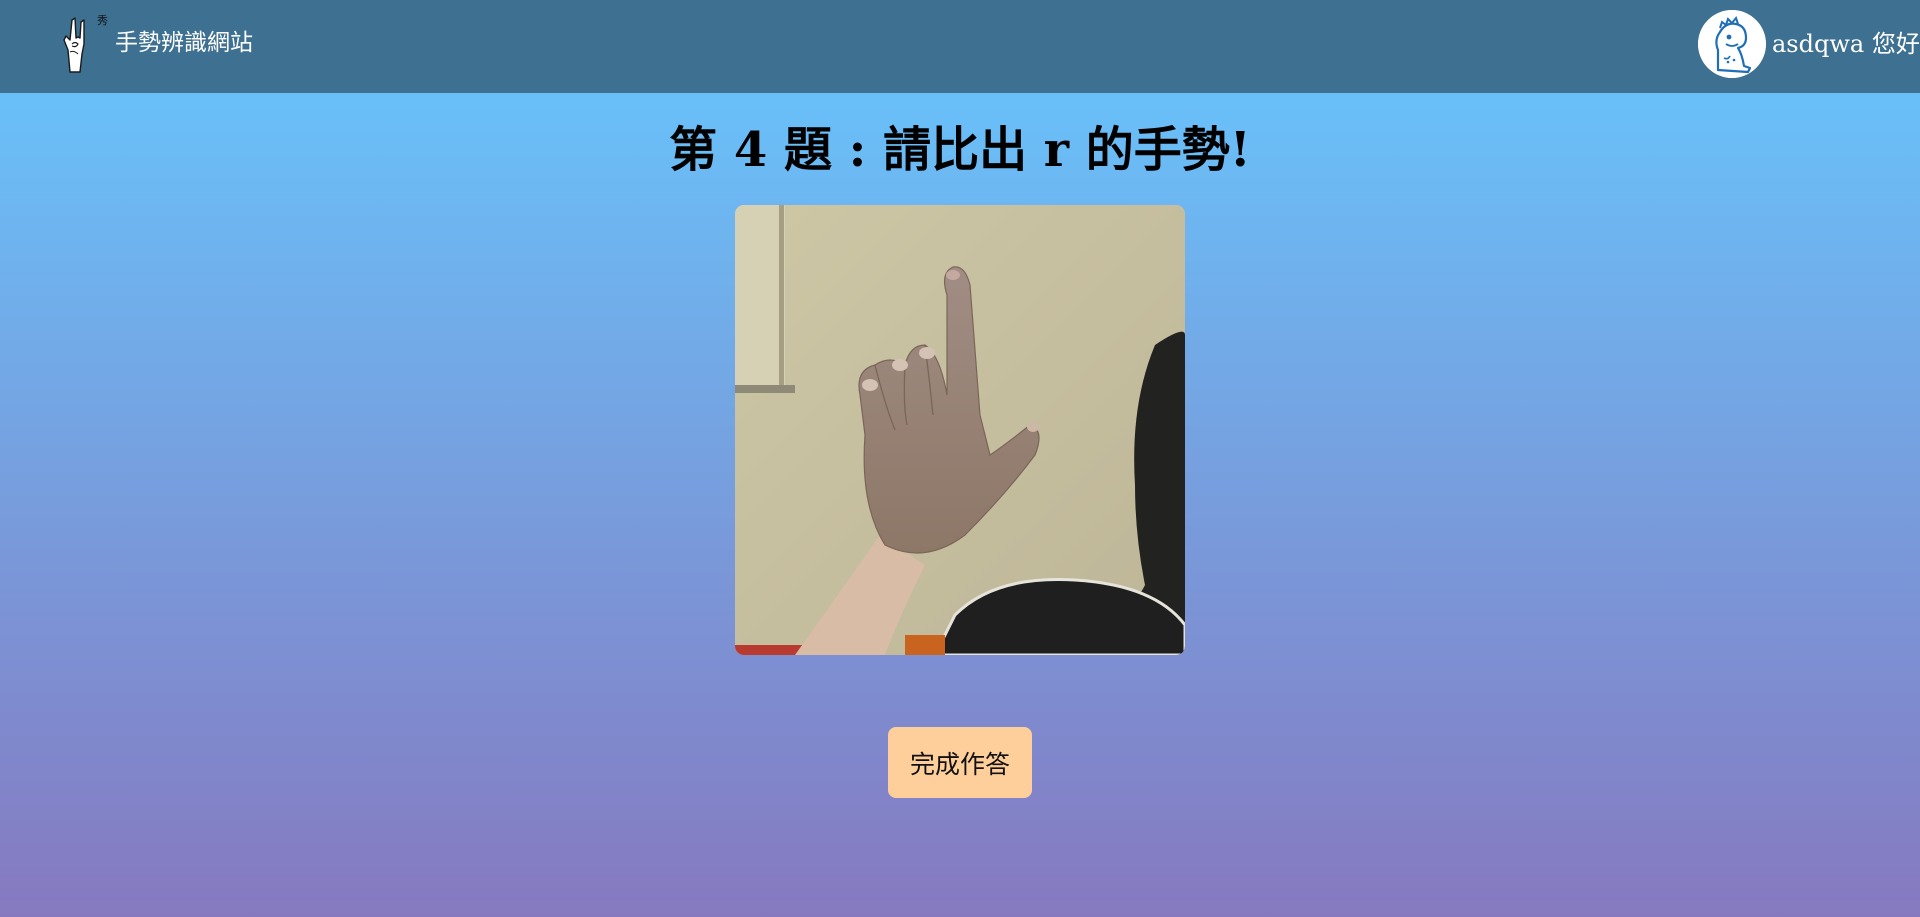 This screenshot has width=1920, height=917. What do you see at coordinates (960, 46) in the screenshot?
I see `top-navbar: 秀 手勢辨識網站 asdqwa 您好` at bounding box center [960, 46].